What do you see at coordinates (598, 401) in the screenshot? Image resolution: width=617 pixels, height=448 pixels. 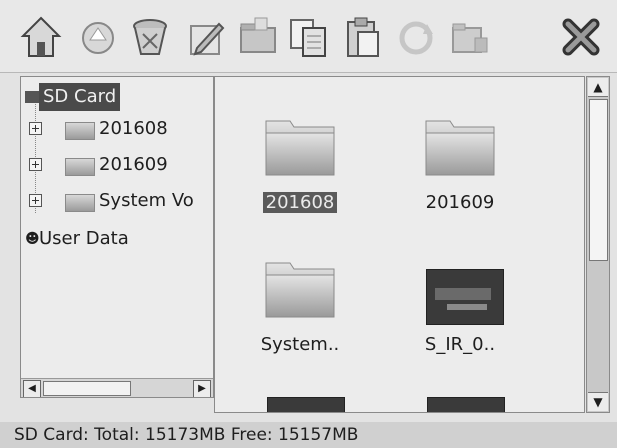 I see `scroll-down-icon: ▼` at bounding box center [598, 401].